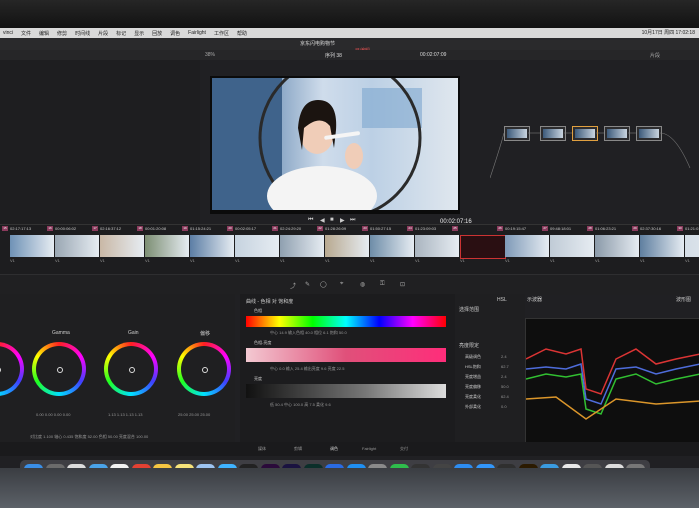 This screenshot has width=699, height=508. I want to click on clip-number-badge: 22, so click(320, 228).